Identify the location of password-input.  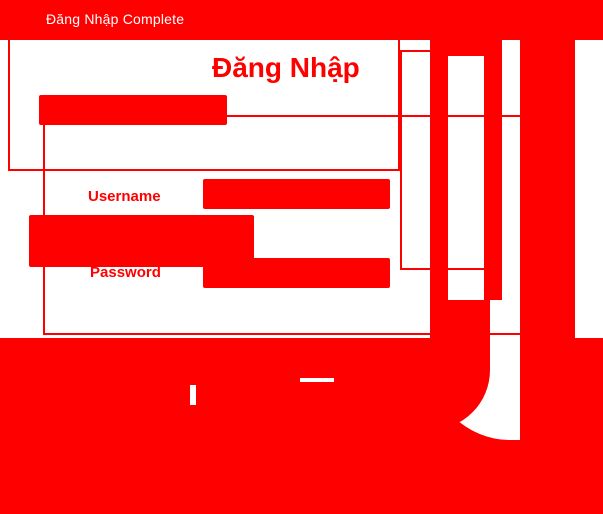
(296, 273).